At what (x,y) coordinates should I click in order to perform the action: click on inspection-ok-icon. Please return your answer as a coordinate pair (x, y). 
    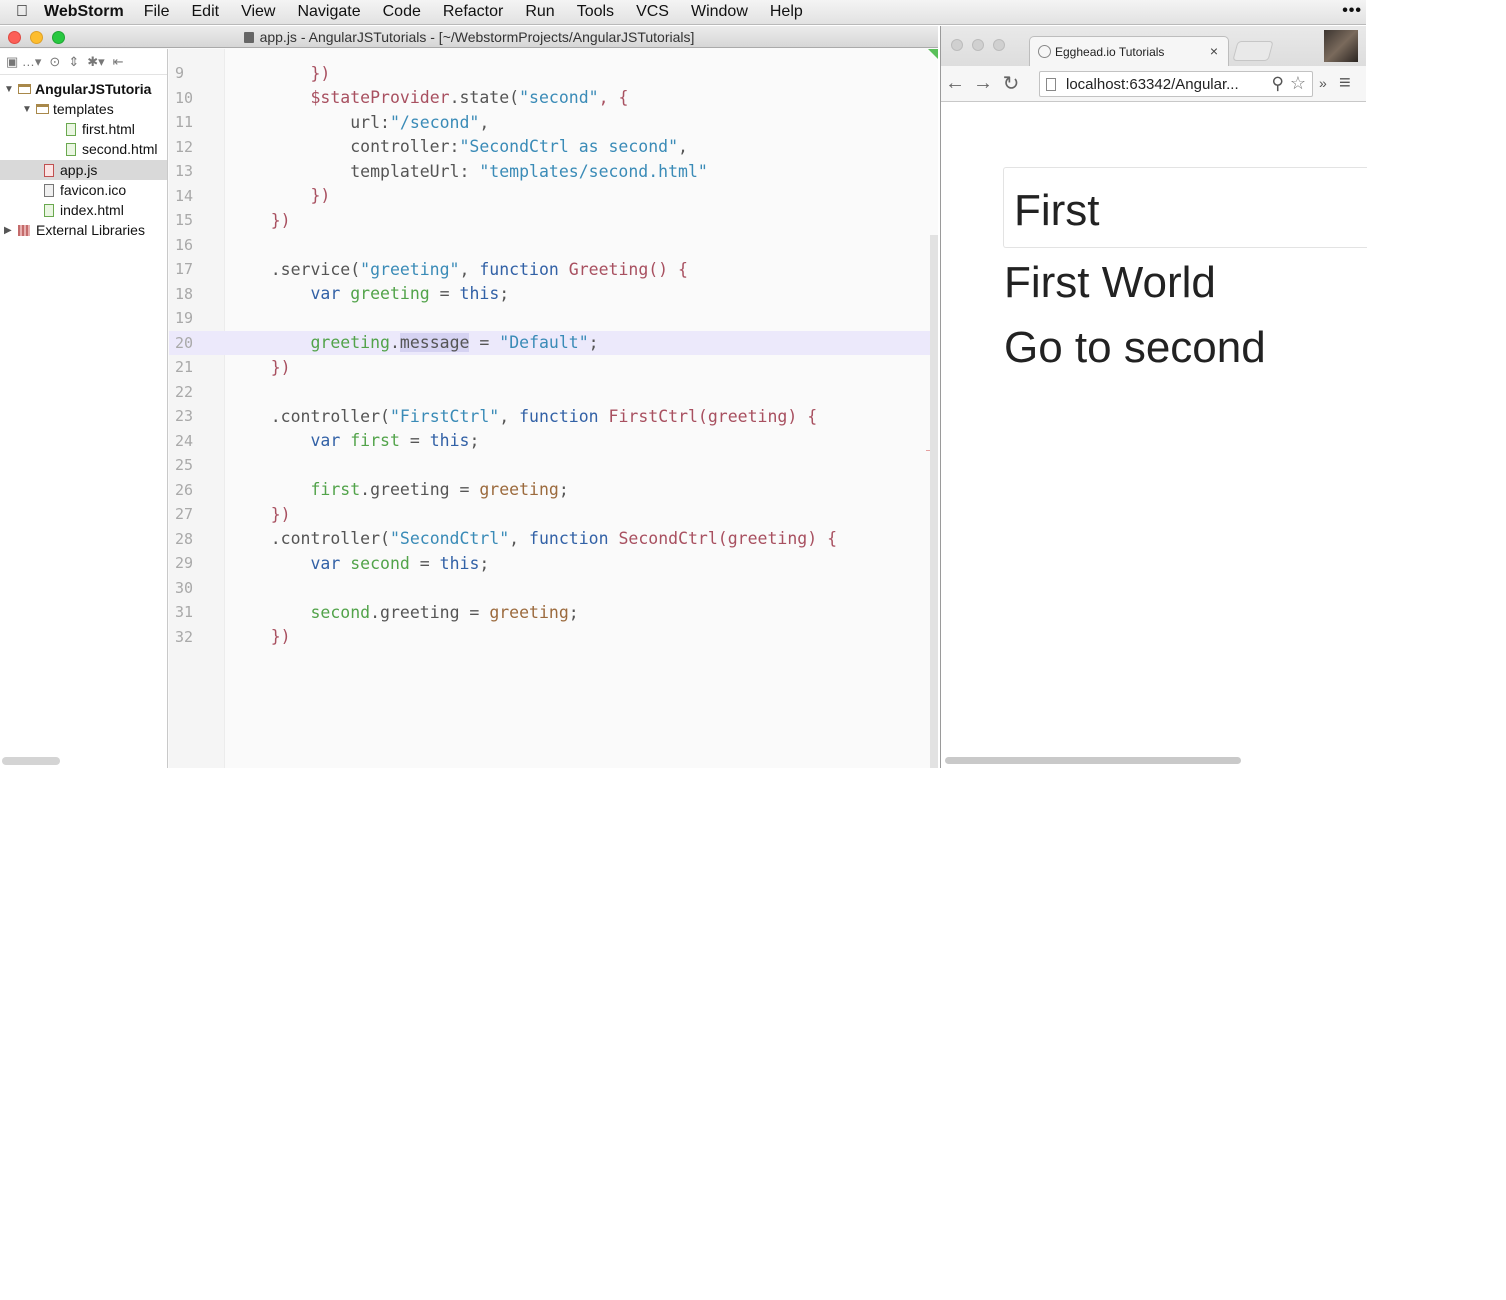
    Looking at the image, I should click on (933, 54).